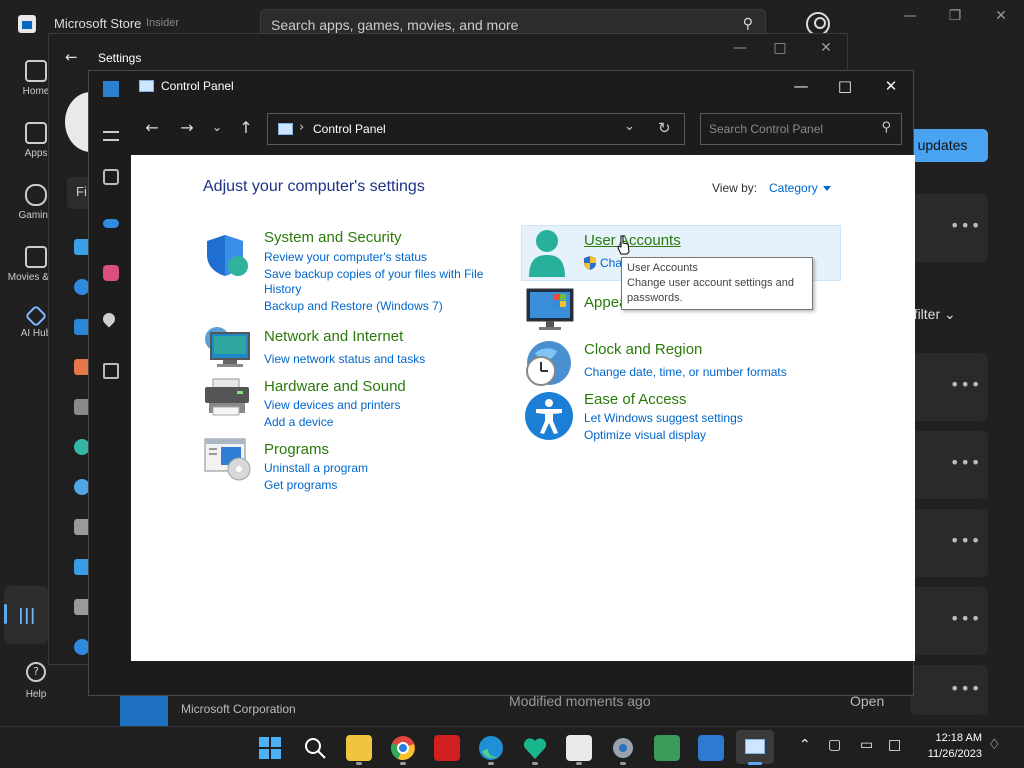  Describe the element at coordinates (333, 336) in the screenshot. I see `category-network-internet: Network and Internet` at that location.